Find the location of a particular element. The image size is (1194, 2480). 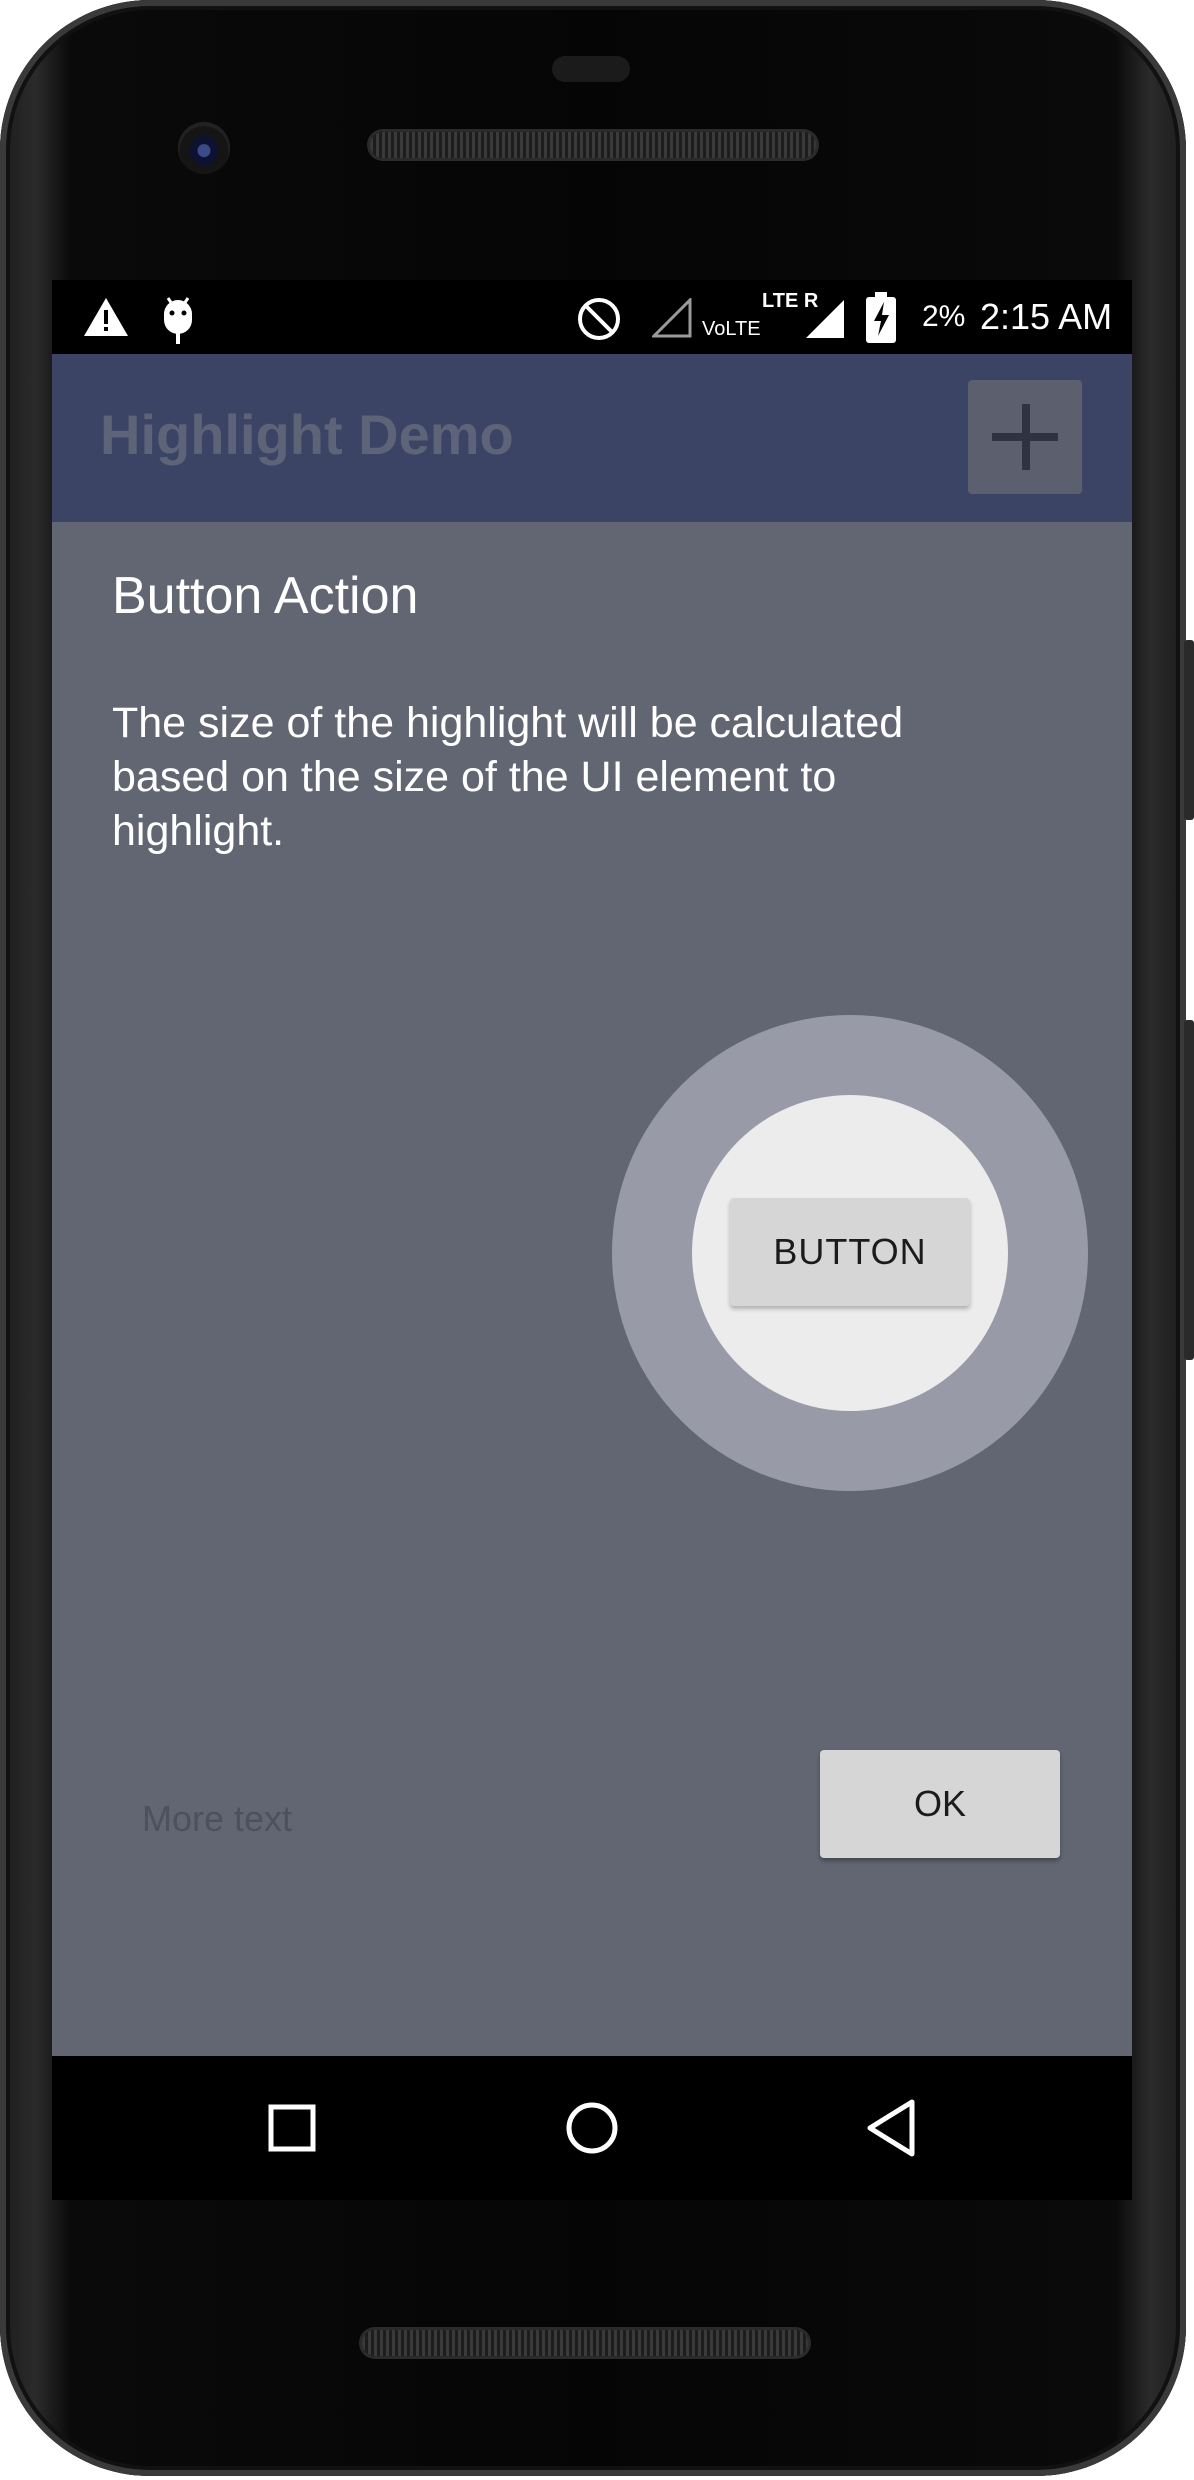

home-icon is located at coordinates (592, 2128).